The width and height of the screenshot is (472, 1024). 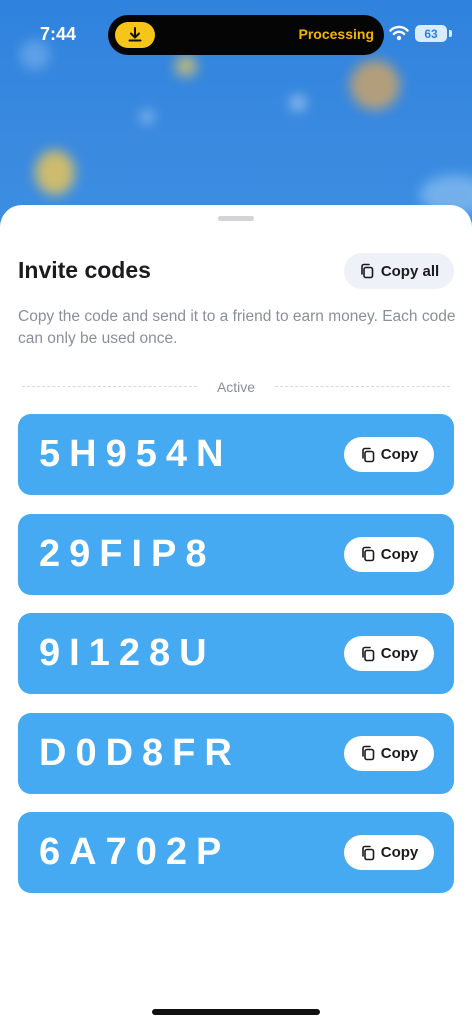 What do you see at coordinates (127, 653) in the screenshot?
I see `invite-code: 9I128U` at bounding box center [127, 653].